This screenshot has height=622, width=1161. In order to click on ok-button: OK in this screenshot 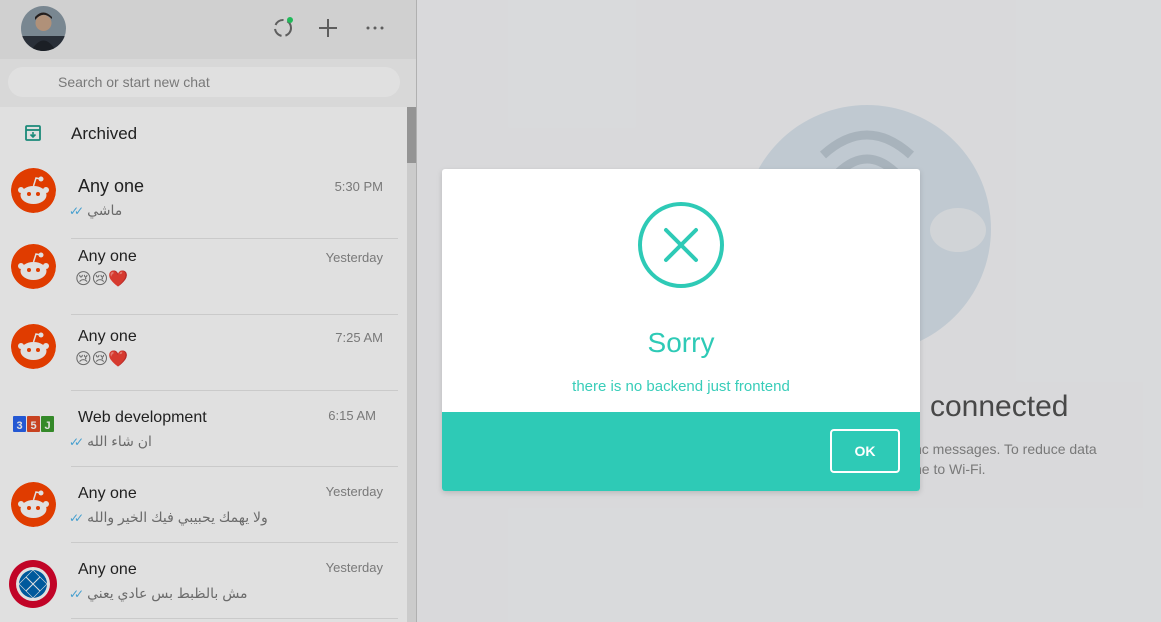, I will do `click(865, 451)`.